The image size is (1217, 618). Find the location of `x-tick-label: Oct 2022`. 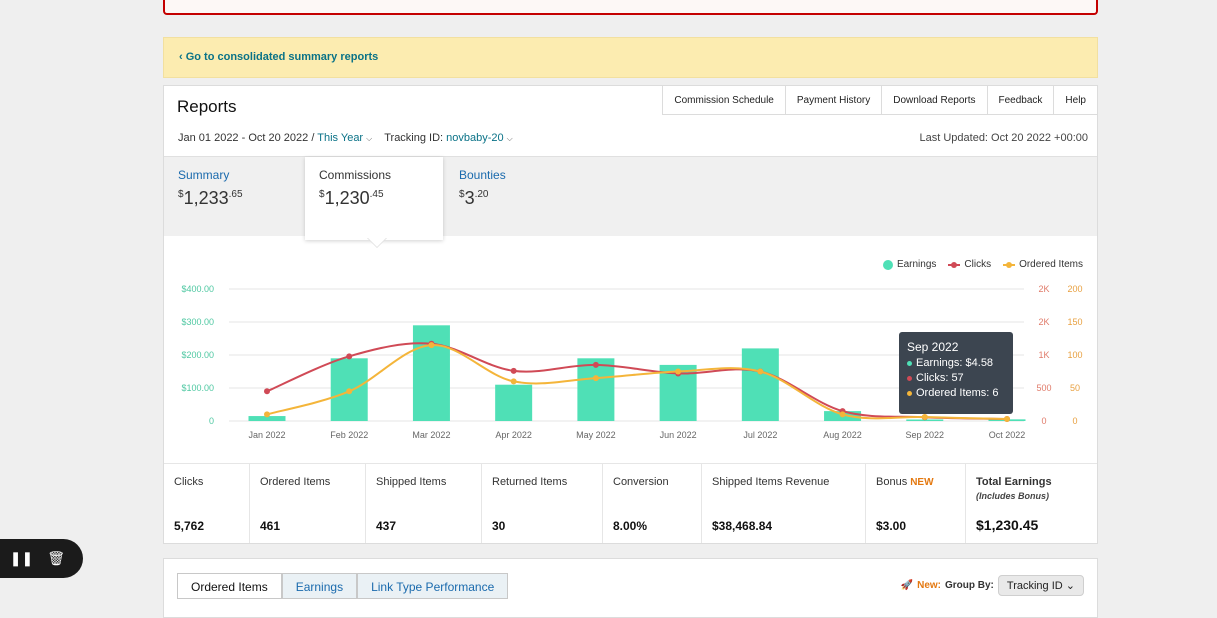

x-tick-label: Oct 2022 is located at coordinates (1007, 435).